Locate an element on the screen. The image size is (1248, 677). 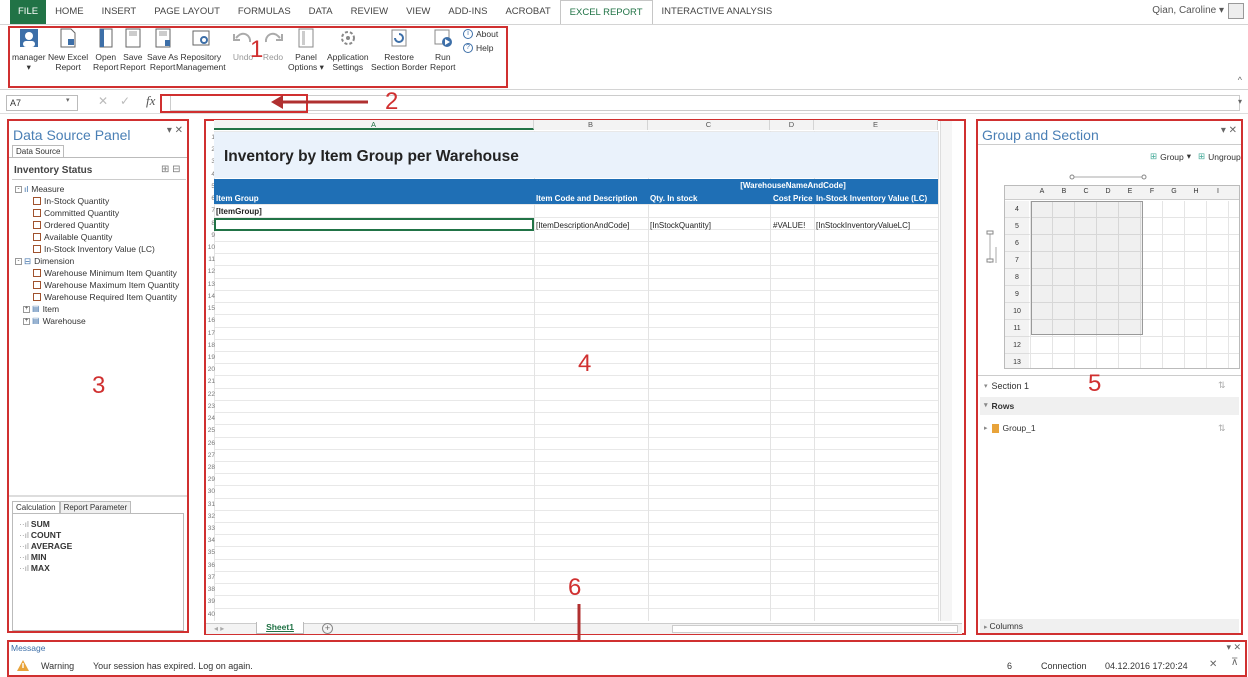
mini-col-header: E is located at coordinates (1130, 191).